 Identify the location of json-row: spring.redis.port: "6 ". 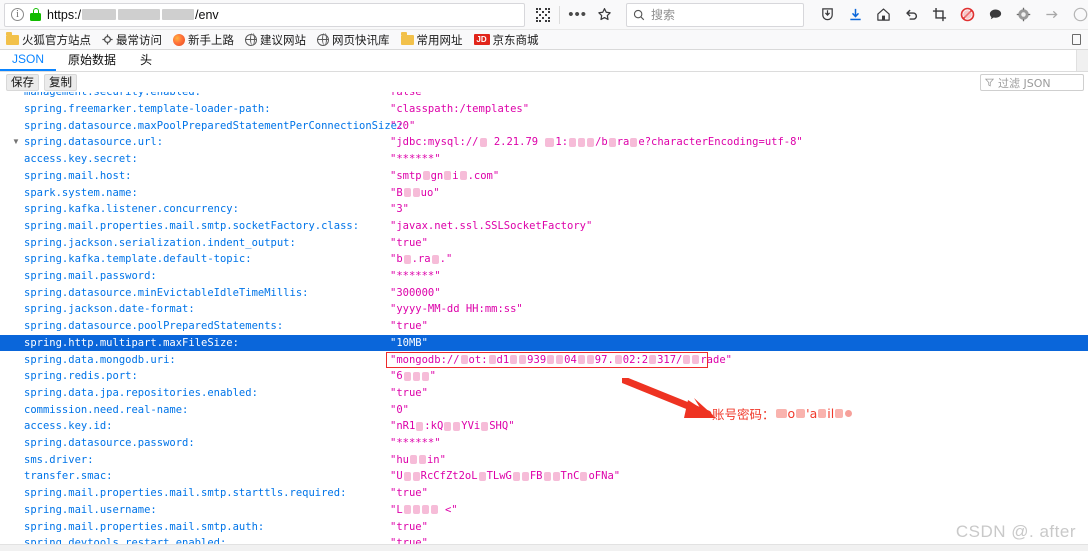
(544, 376).